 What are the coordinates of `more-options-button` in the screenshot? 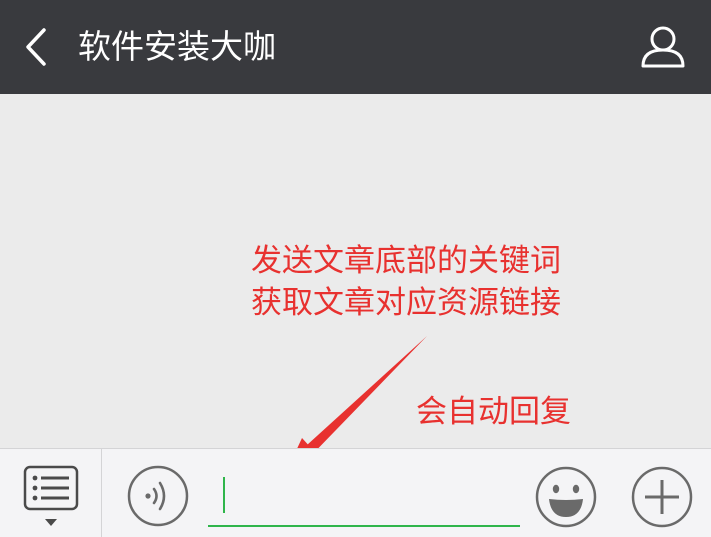 It's located at (662, 497).